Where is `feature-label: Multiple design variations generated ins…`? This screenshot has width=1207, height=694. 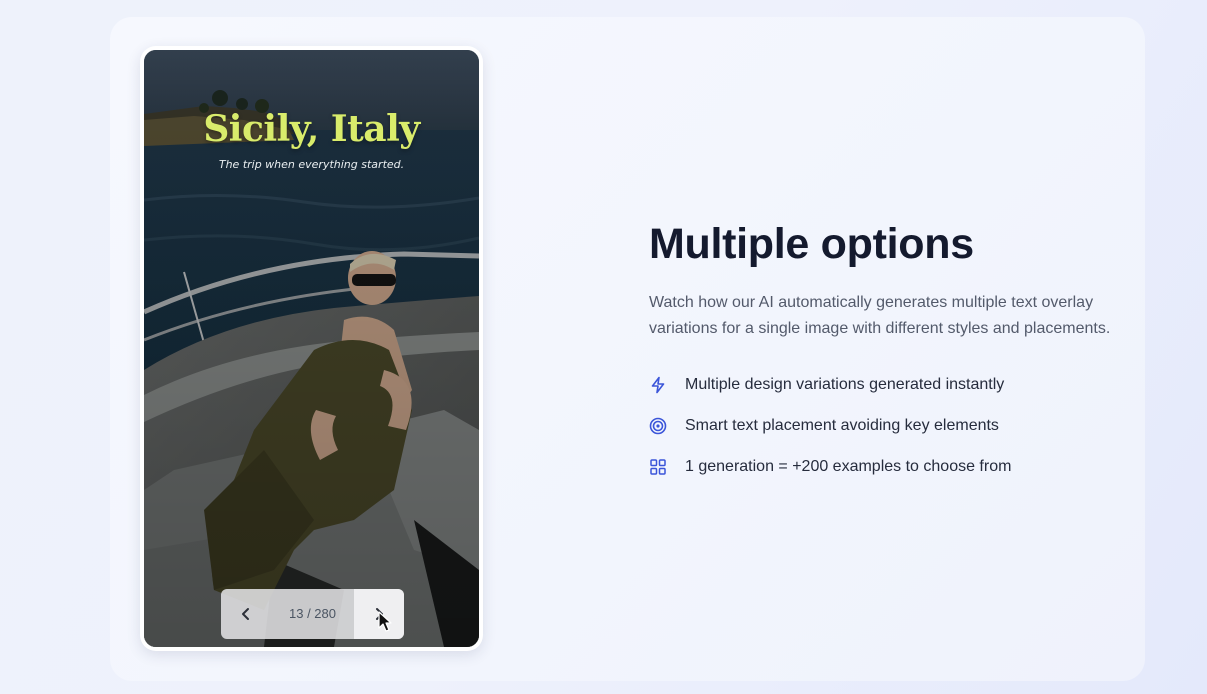 feature-label: Multiple design variations generated ins… is located at coordinates (845, 384).